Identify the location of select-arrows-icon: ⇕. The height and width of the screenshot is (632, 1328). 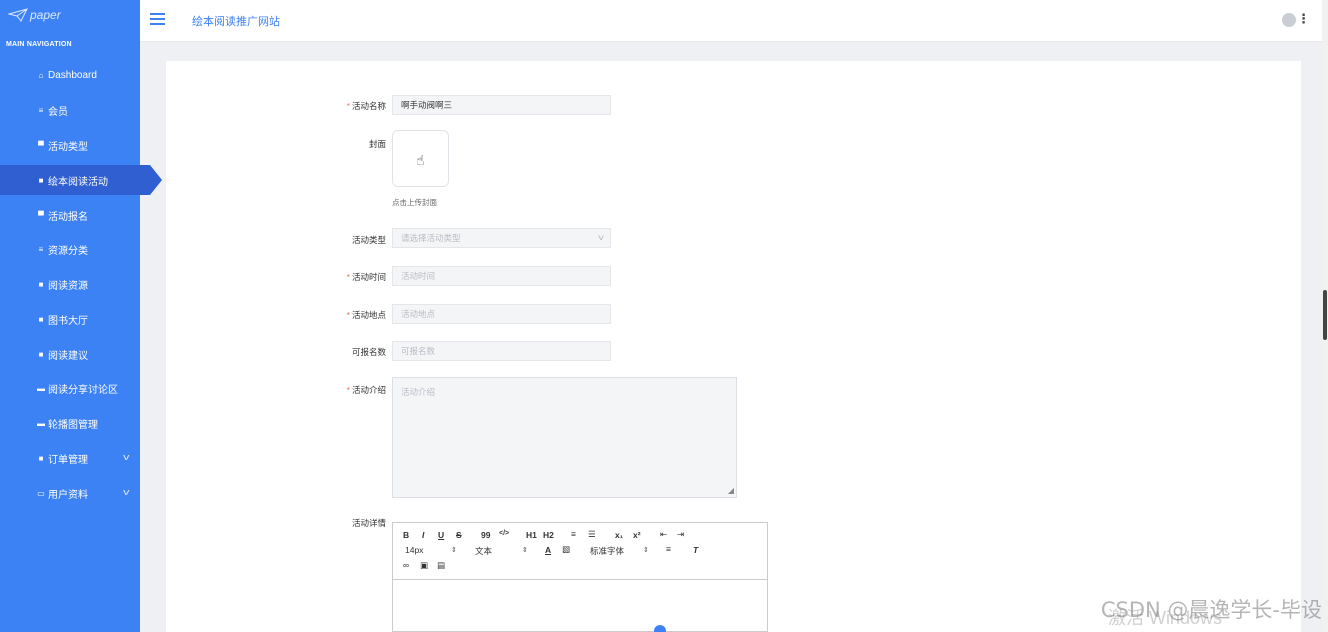
(454, 550).